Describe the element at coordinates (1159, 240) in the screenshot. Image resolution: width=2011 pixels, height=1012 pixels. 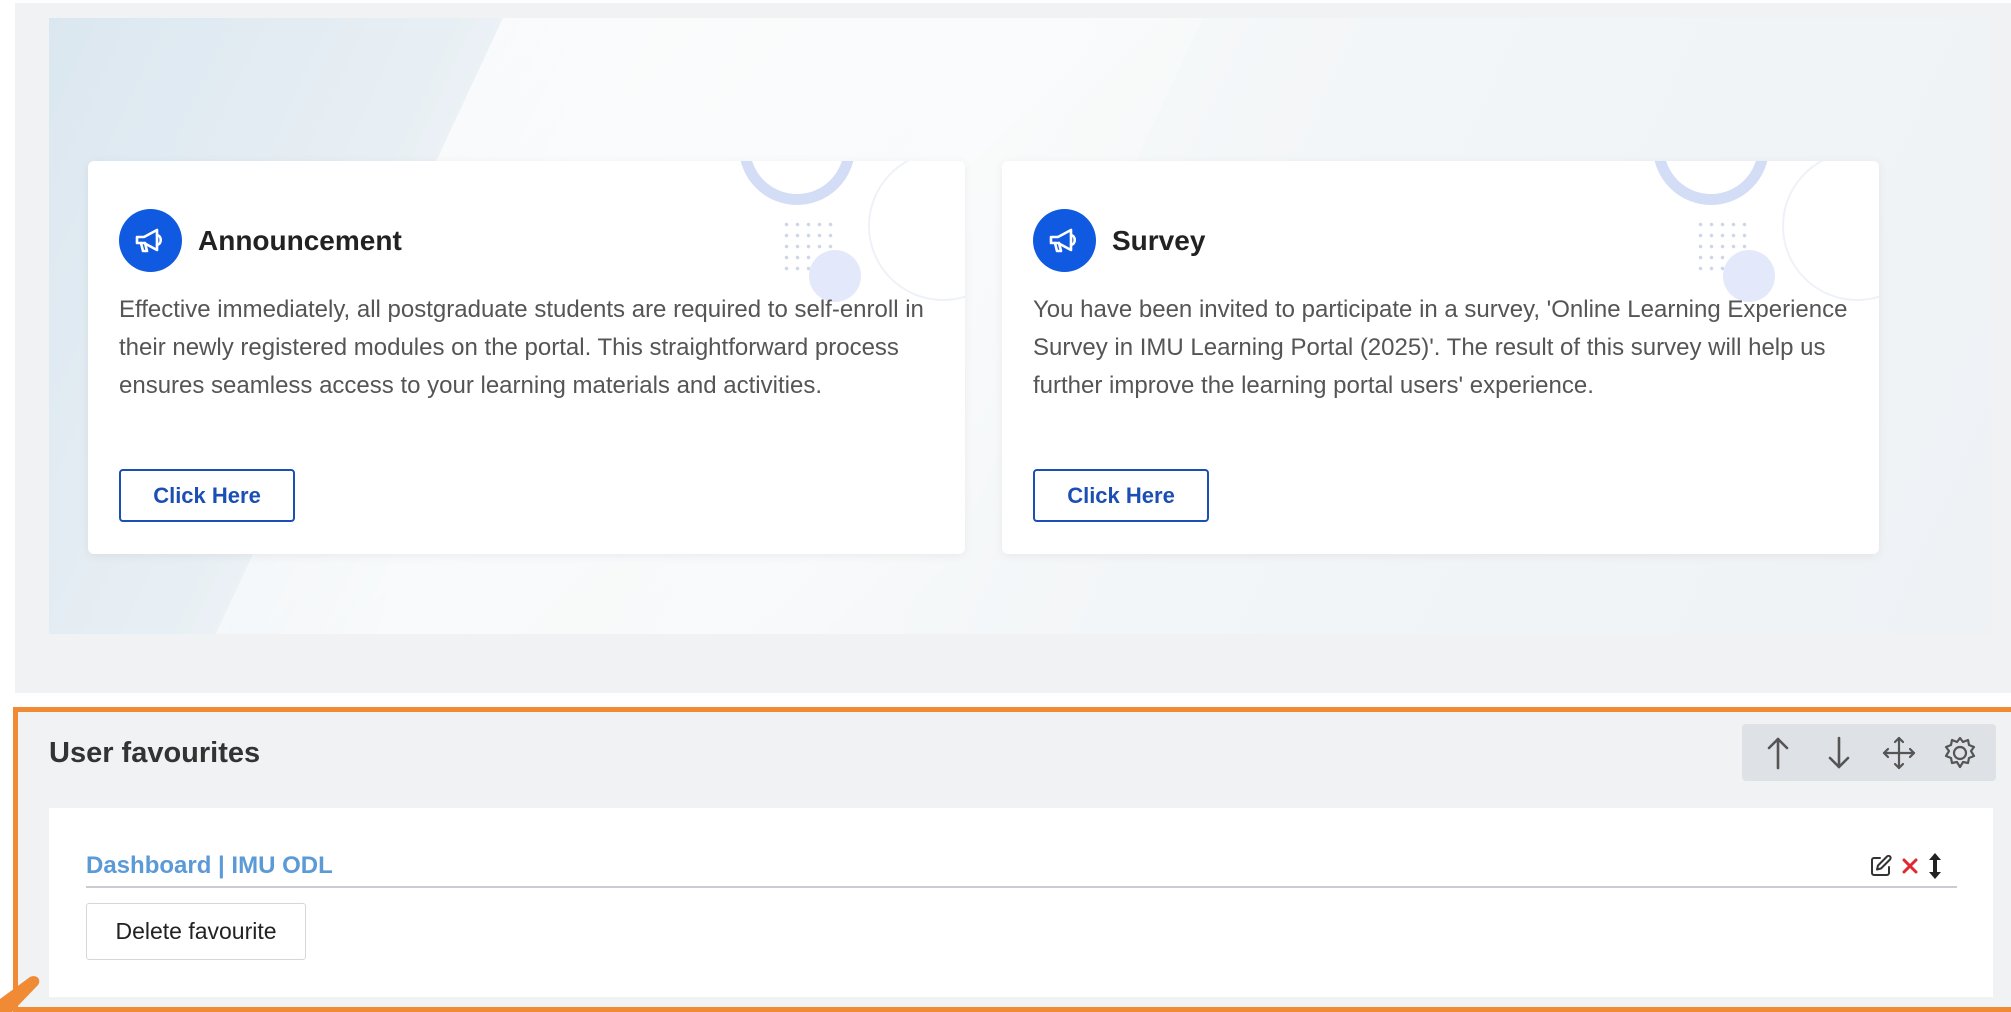
I see `card-title: Survey` at that location.